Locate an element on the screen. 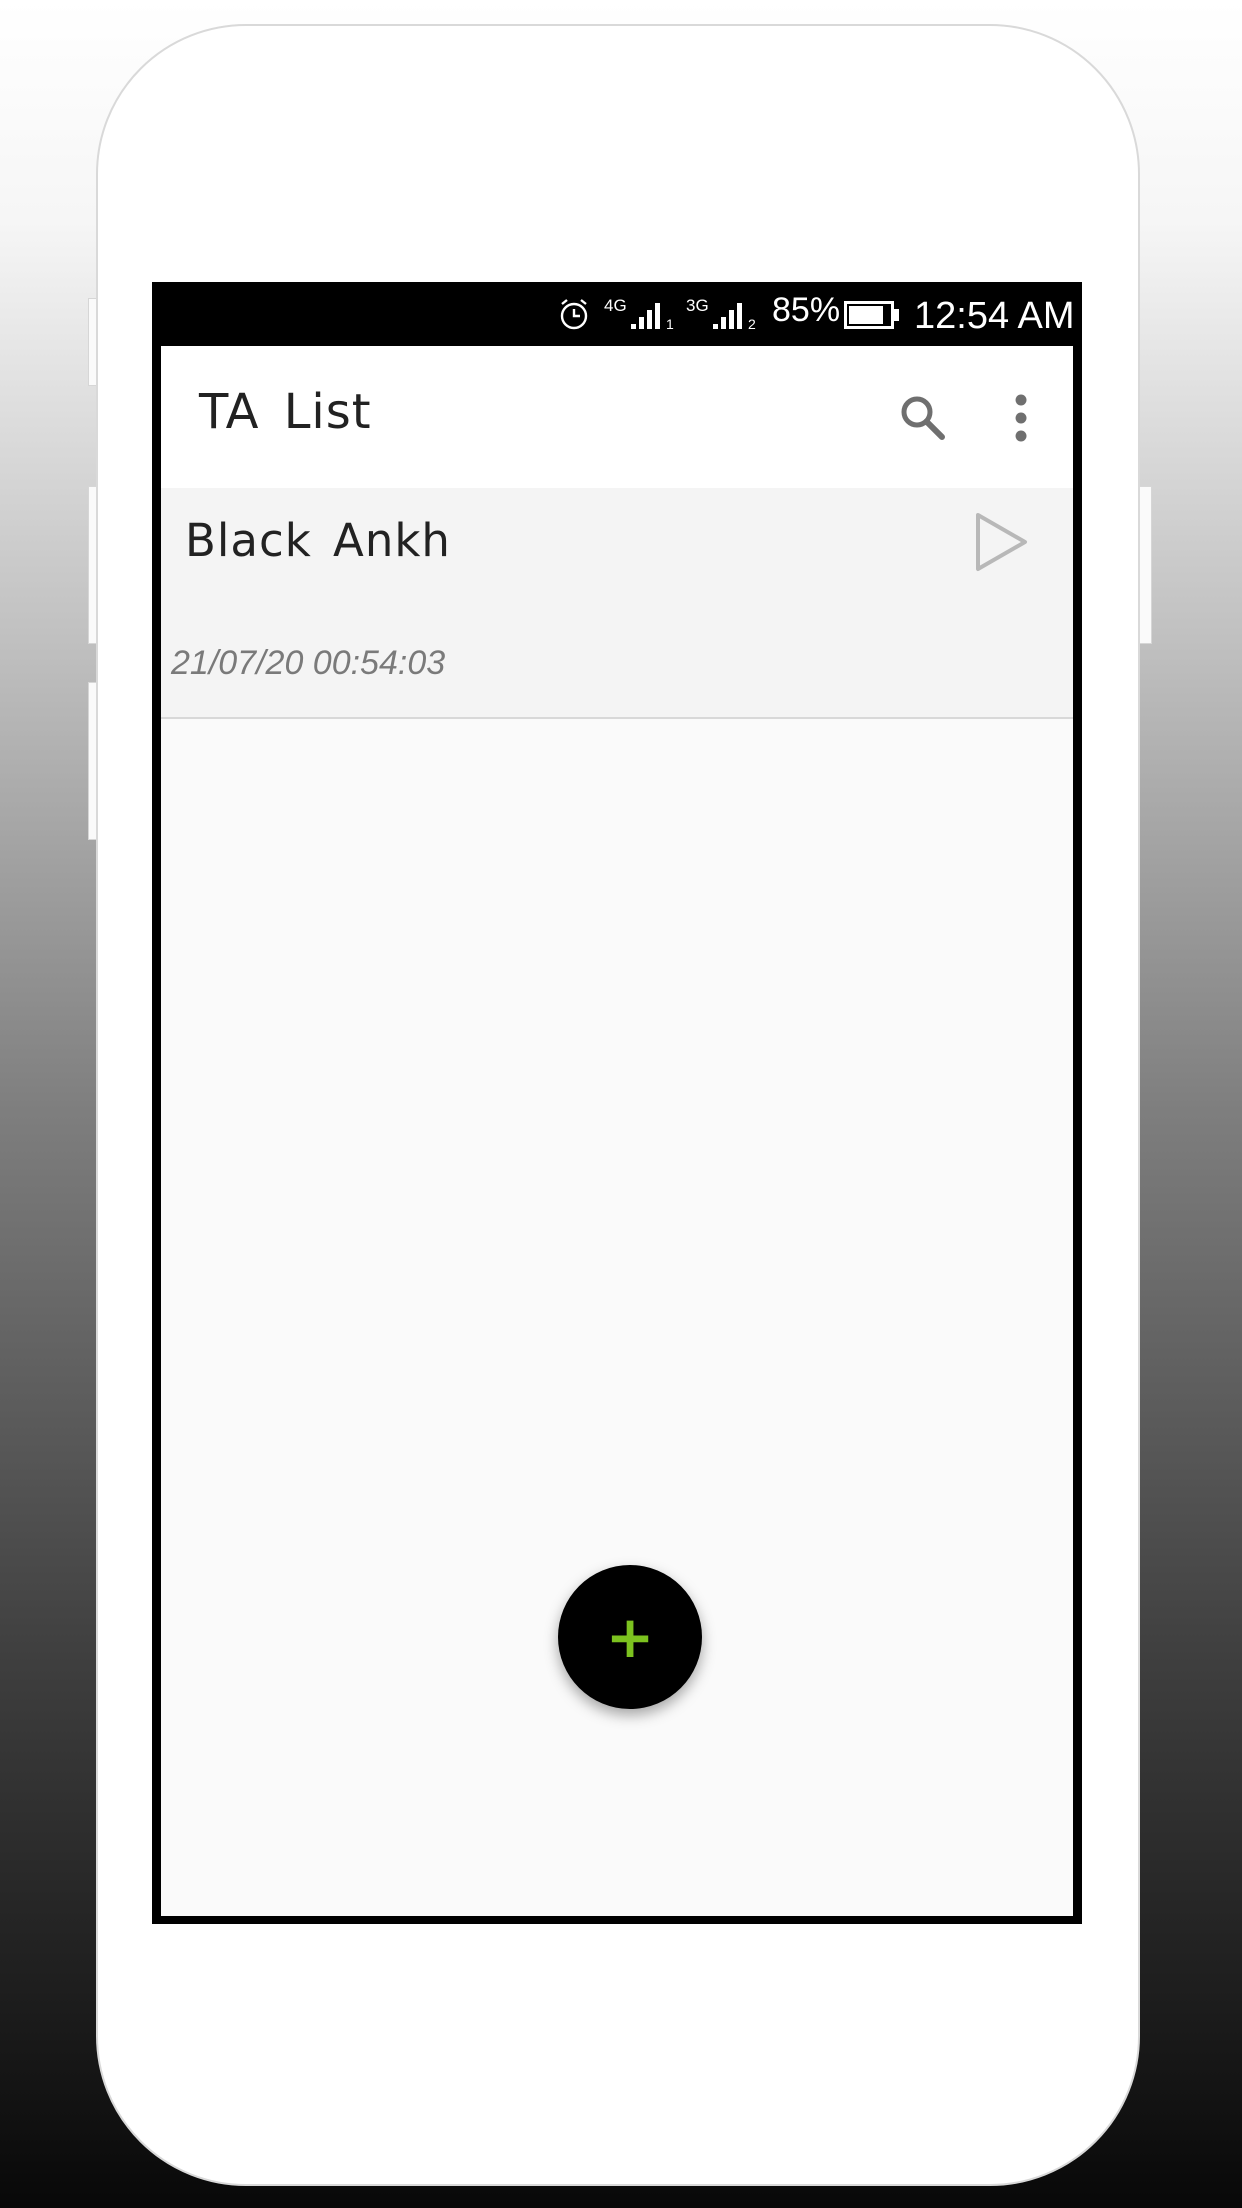 Image resolution: width=1242 pixels, height=2208 pixels. alarm-clock-icon is located at coordinates (574, 314).